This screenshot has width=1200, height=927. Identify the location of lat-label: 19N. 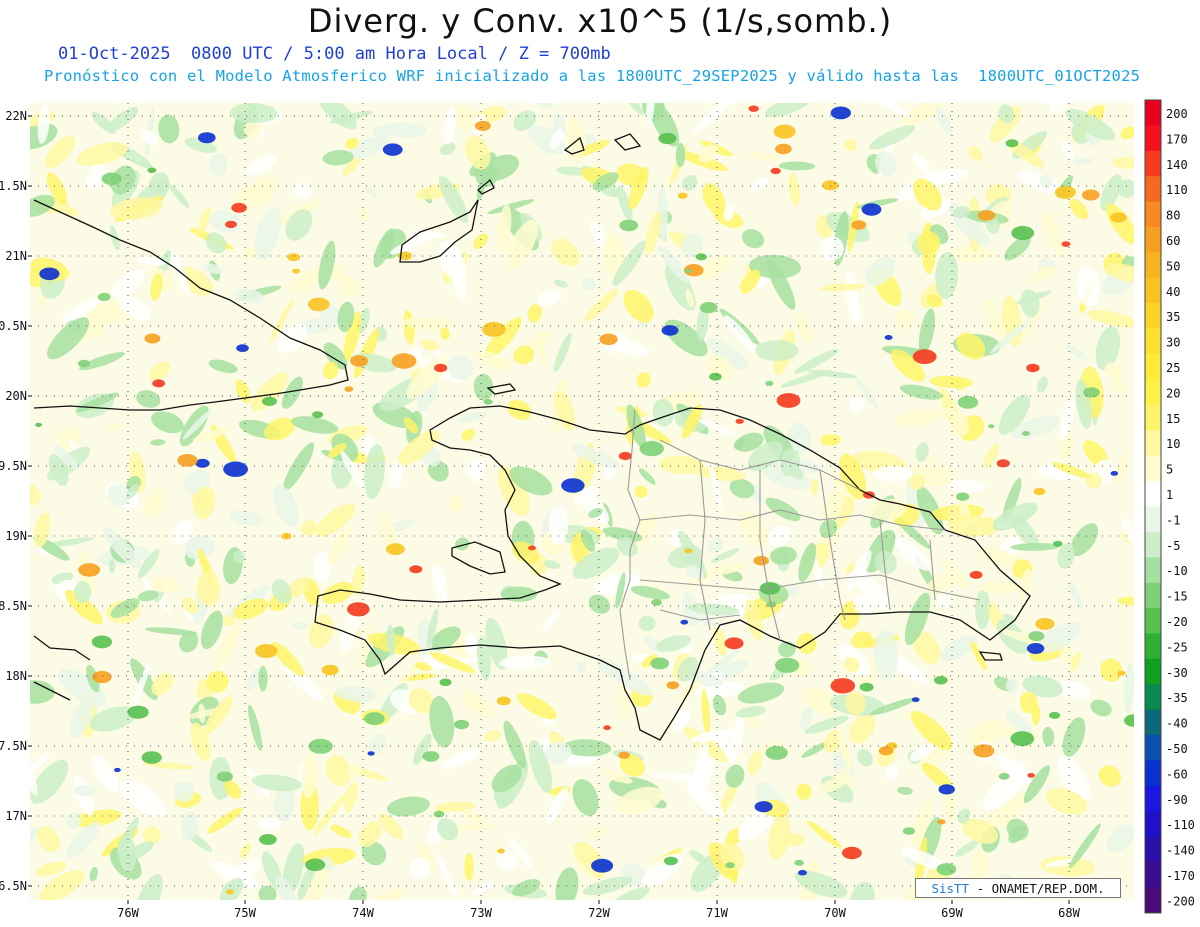
(16, 536).